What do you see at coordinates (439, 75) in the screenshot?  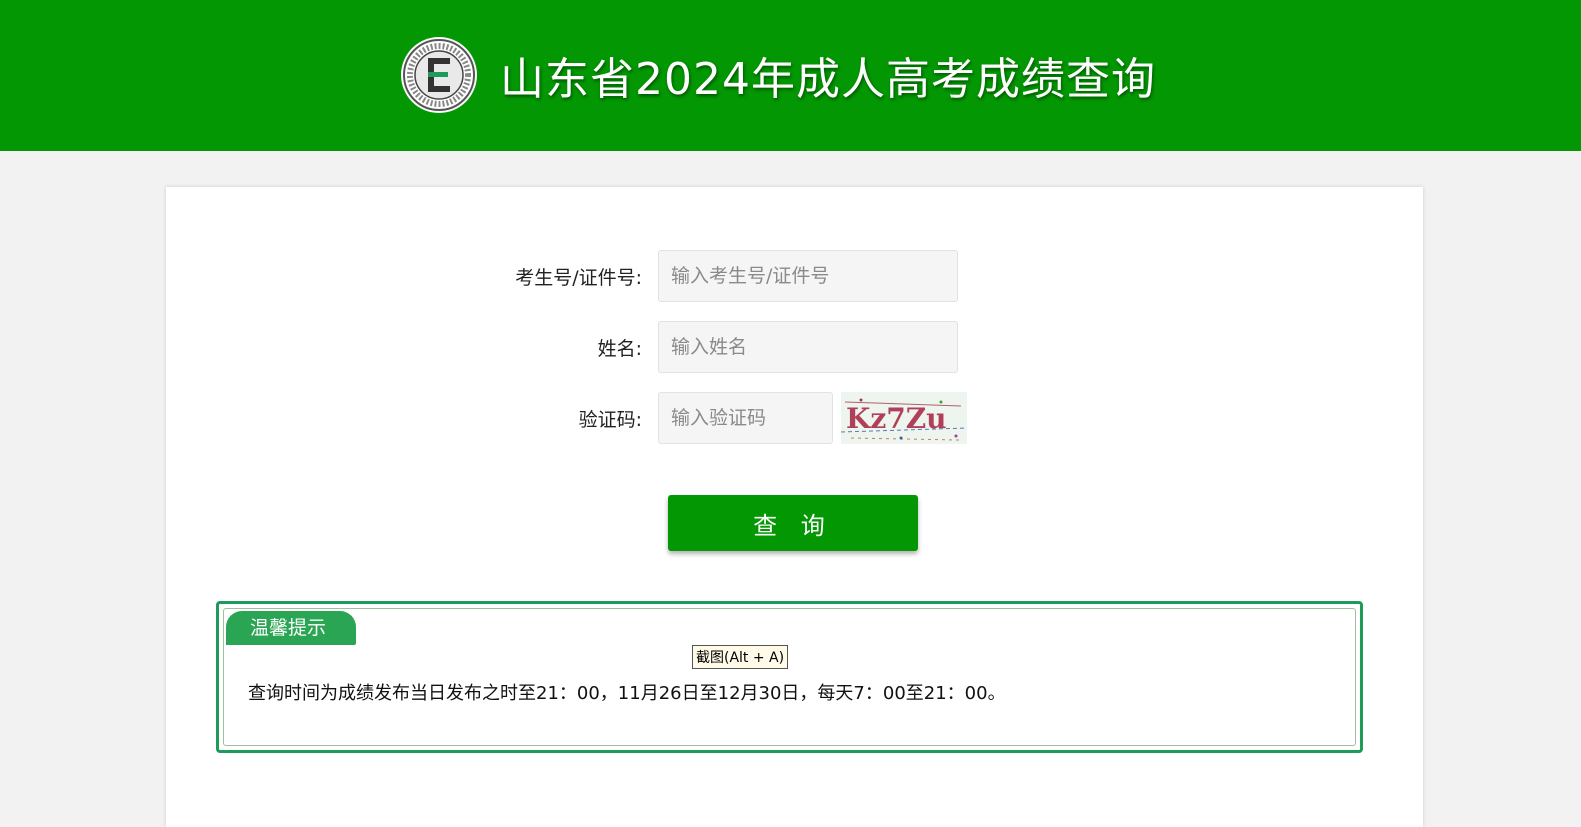 I see `exam-authority-seal-icon` at bounding box center [439, 75].